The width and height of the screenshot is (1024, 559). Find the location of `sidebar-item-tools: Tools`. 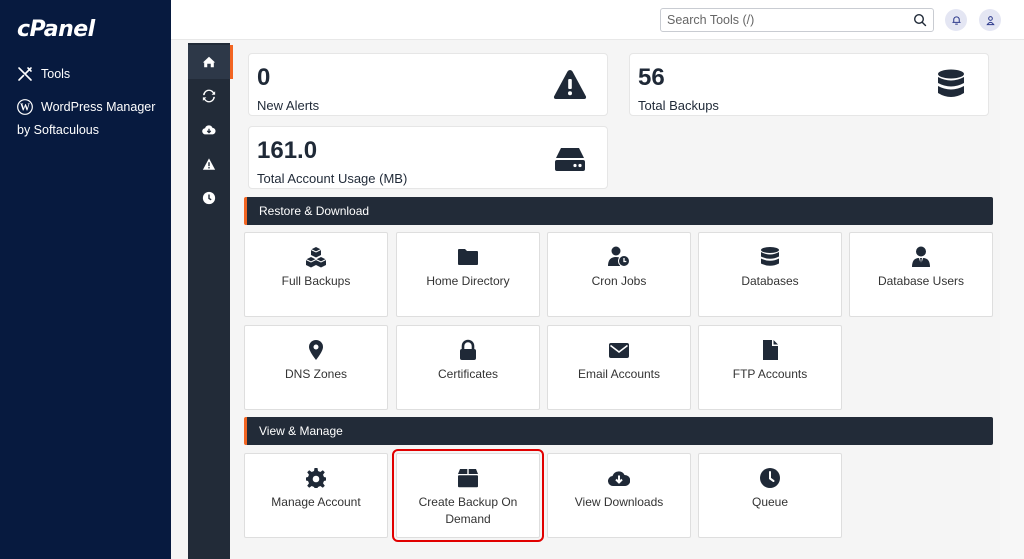

sidebar-item-tools: Tools is located at coordinates (43, 74).